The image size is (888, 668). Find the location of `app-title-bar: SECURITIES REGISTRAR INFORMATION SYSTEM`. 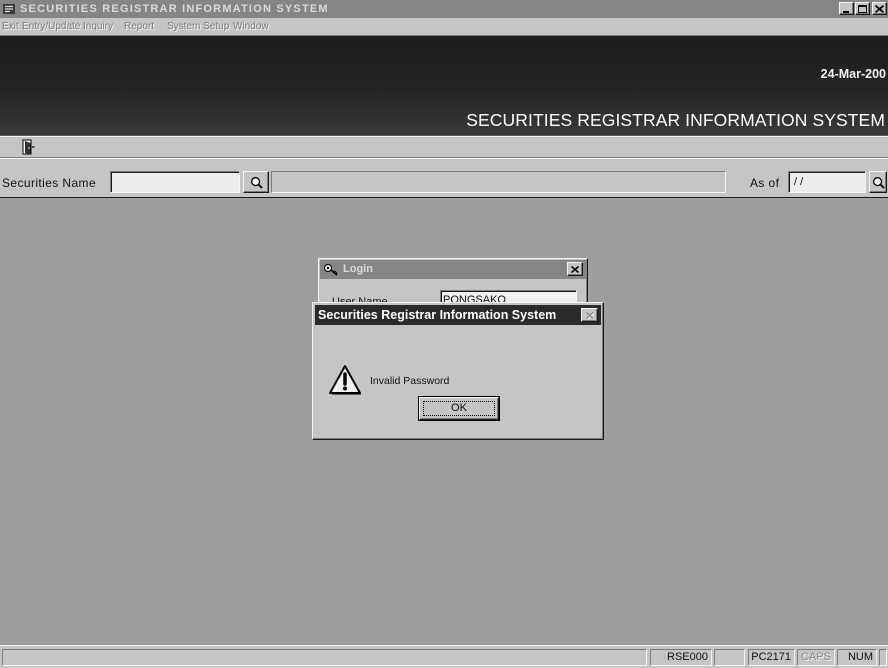

app-title-bar: SECURITIES REGISTRAR INFORMATION SYSTEM is located at coordinates (444, 9).